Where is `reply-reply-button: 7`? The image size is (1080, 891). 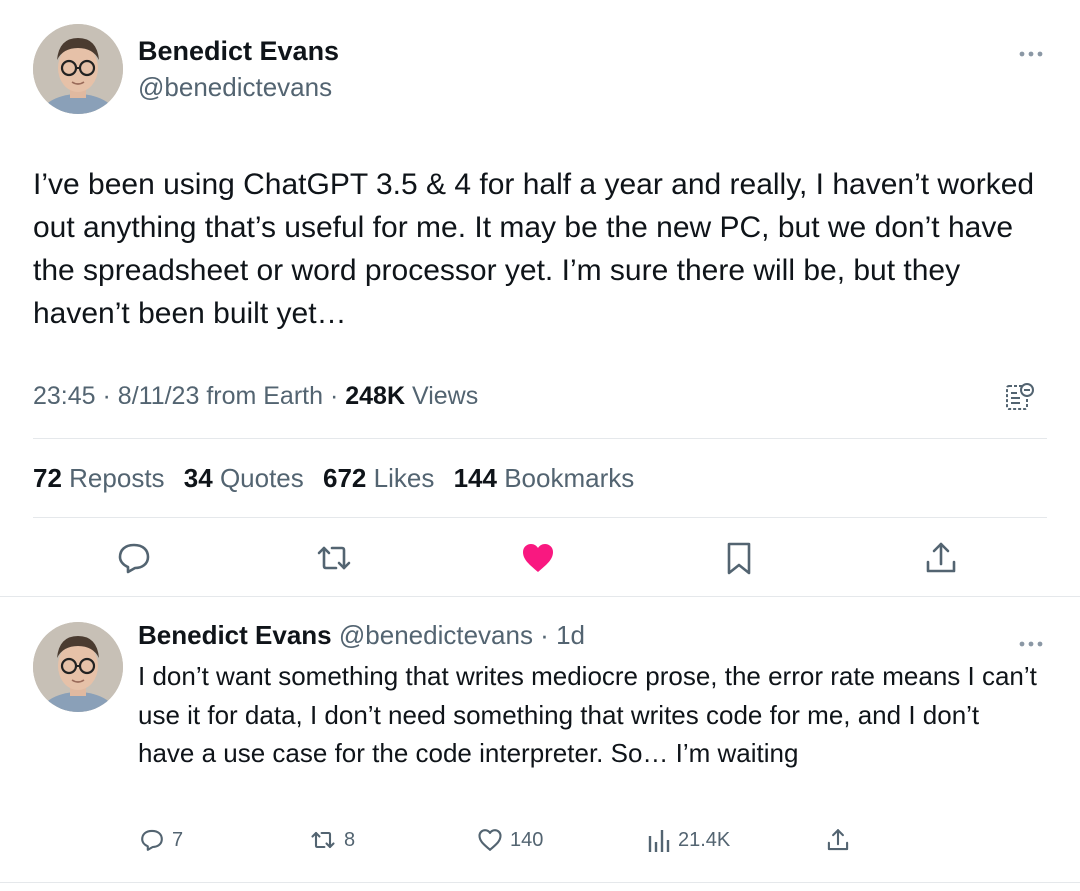
reply-reply-button: 7 is located at coordinates (160, 840).